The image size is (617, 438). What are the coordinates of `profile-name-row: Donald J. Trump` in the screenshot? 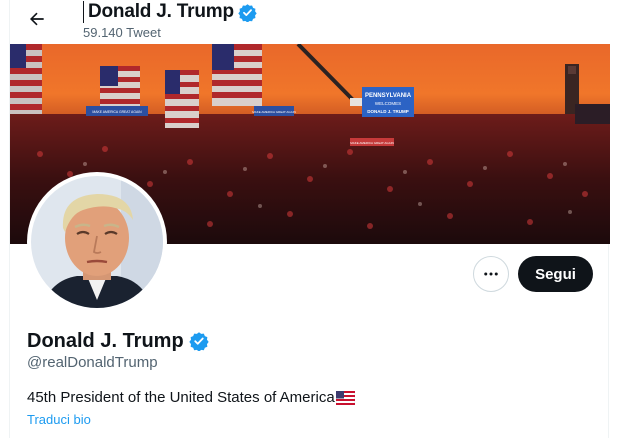 It's located at (118, 341).